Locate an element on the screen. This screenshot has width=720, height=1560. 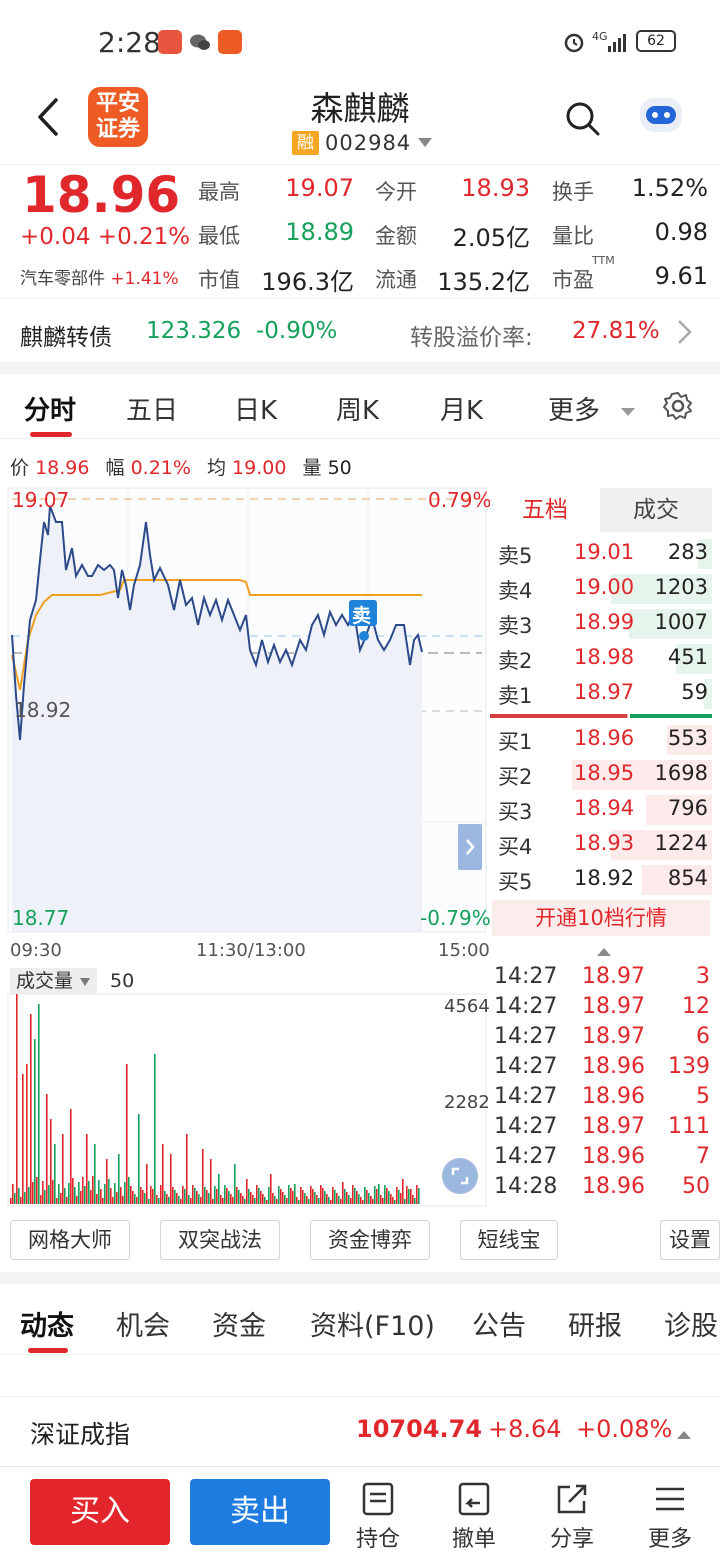
nav-more: 更多 is located at coordinates (670, 1517).